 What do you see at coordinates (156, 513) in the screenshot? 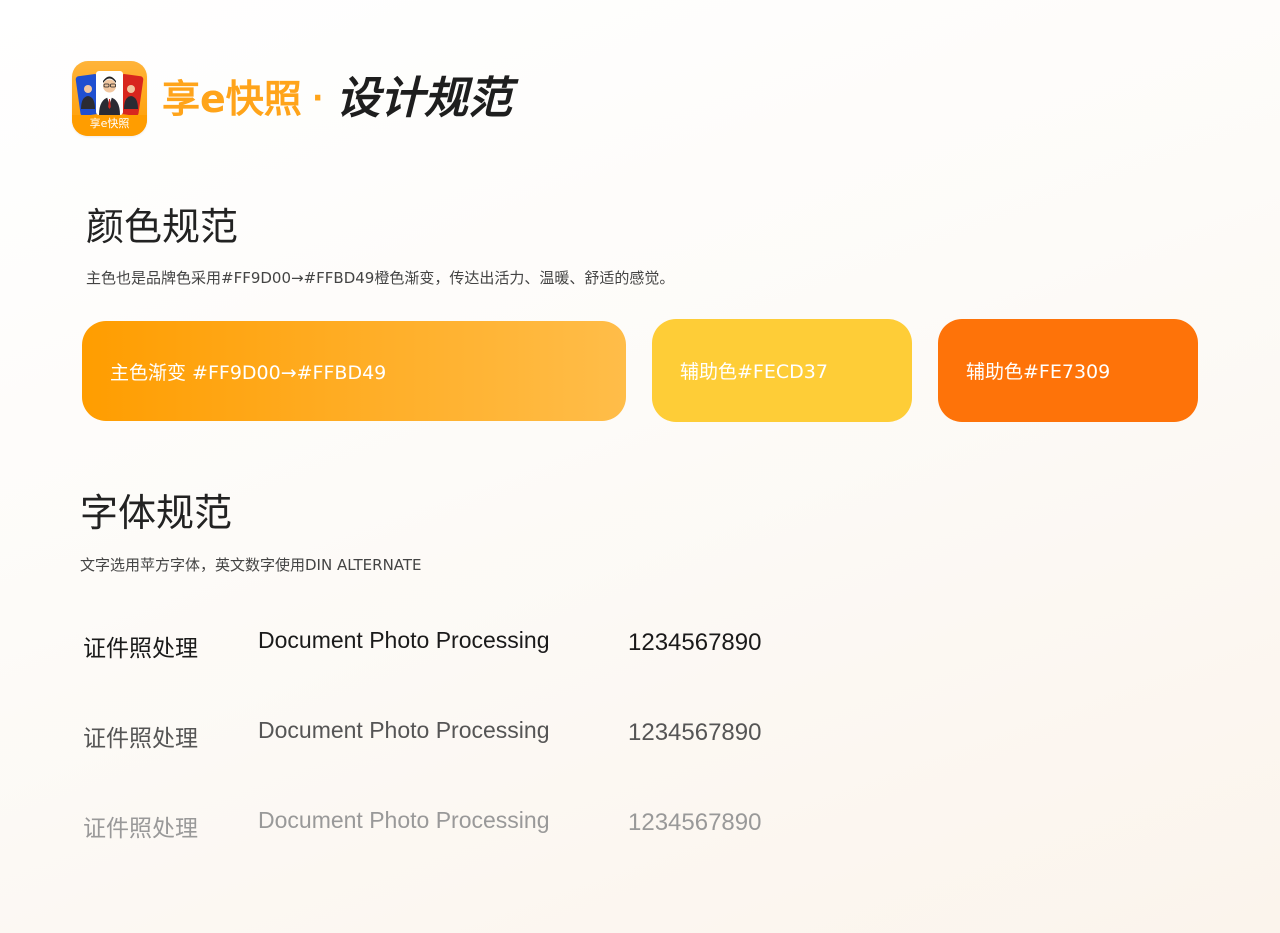
I see `font-section-heading: 字体规范` at bounding box center [156, 513].